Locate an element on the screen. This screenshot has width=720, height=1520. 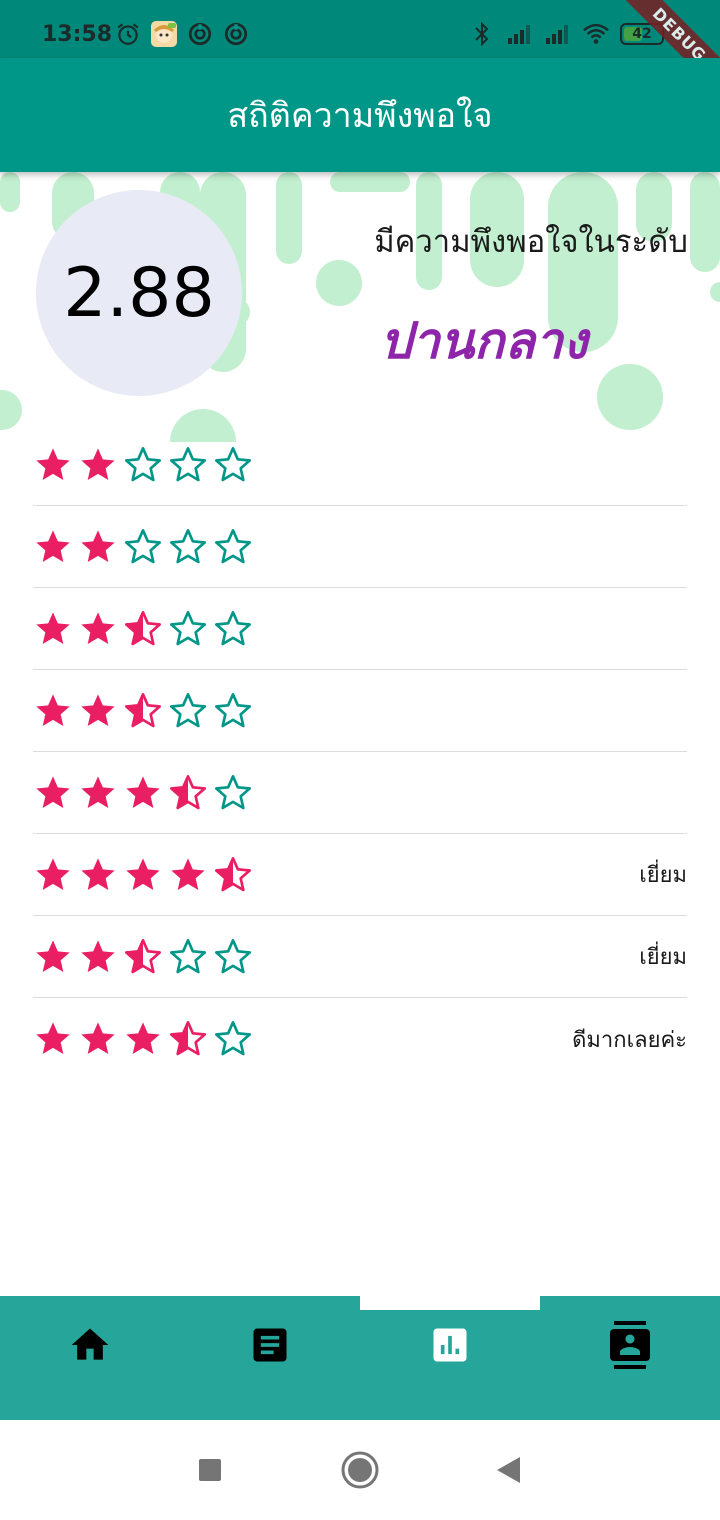
bluetooth-icon is located at coordinates (482, 34).